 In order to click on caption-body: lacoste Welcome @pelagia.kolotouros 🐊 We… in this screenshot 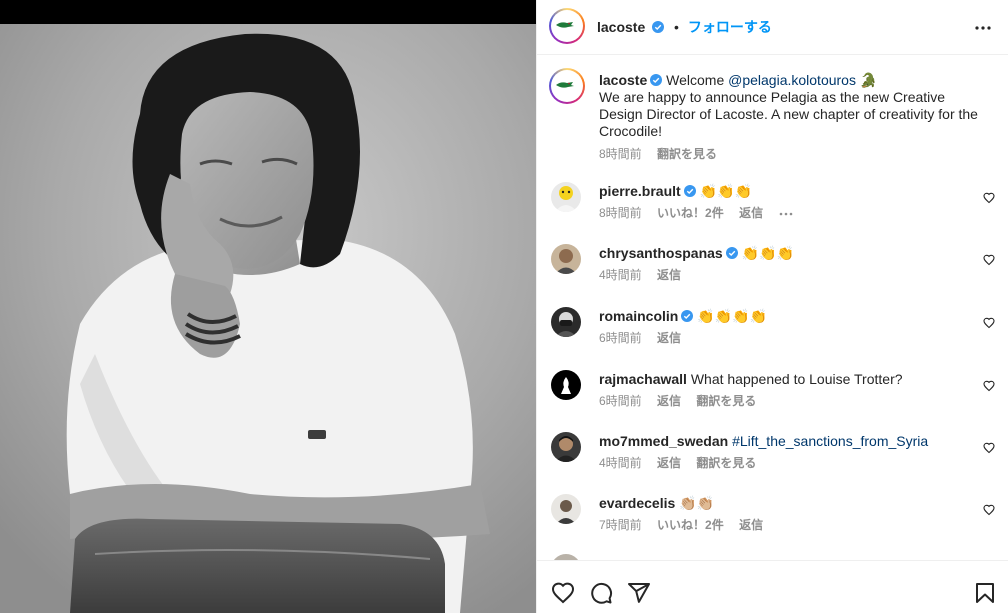, I will do `click(794, 117)`.